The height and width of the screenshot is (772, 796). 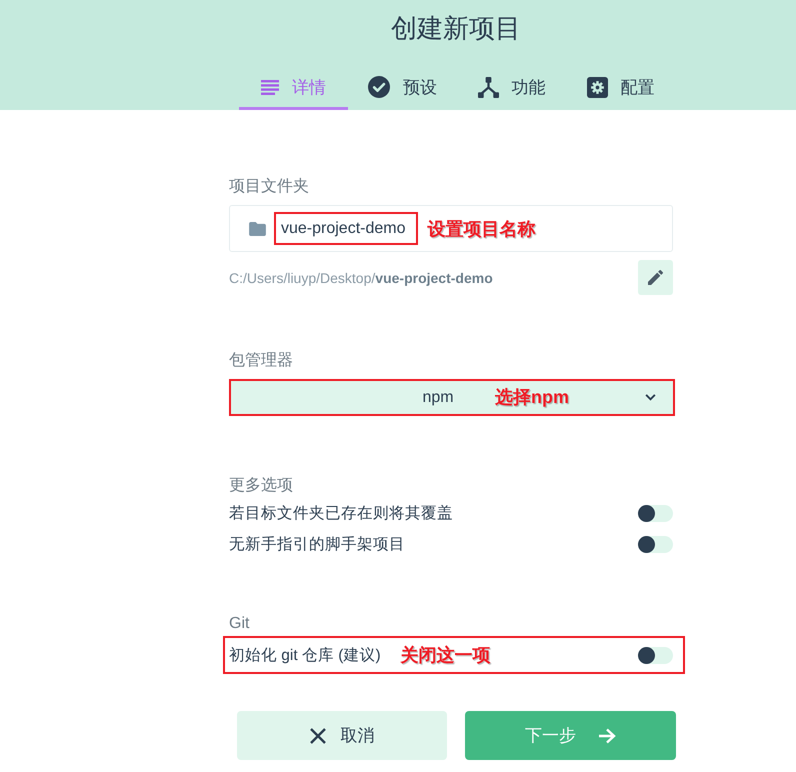 I want to click on cancel-button: 取消, so click(x=342, y=735).